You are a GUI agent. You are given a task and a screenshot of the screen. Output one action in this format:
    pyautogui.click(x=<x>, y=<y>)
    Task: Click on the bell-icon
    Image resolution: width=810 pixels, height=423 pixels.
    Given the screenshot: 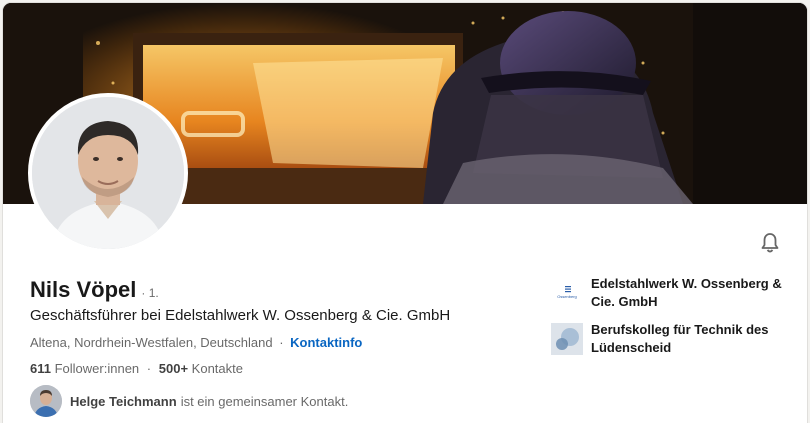 What is the action you would take?
    pyautogui.click(x=770, y=243)
    